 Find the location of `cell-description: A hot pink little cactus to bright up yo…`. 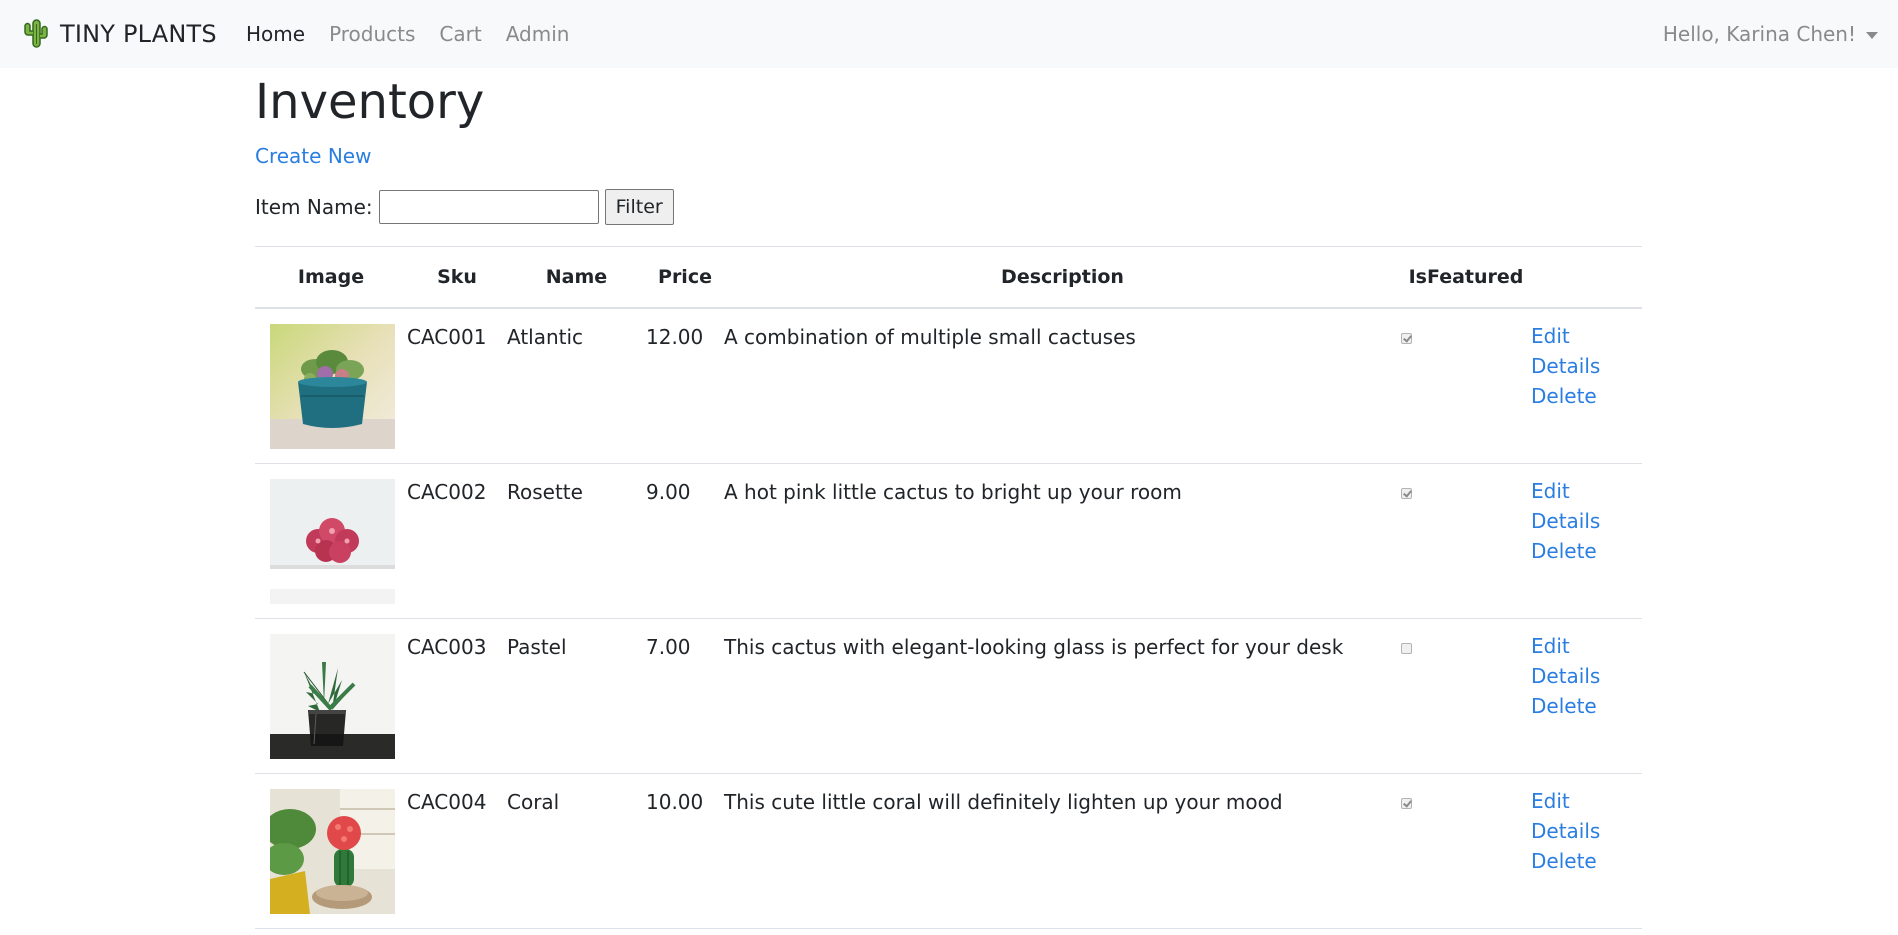

cell-description: A hot pink little cactus to bright up yo… is located at coordinates (1062, 541).